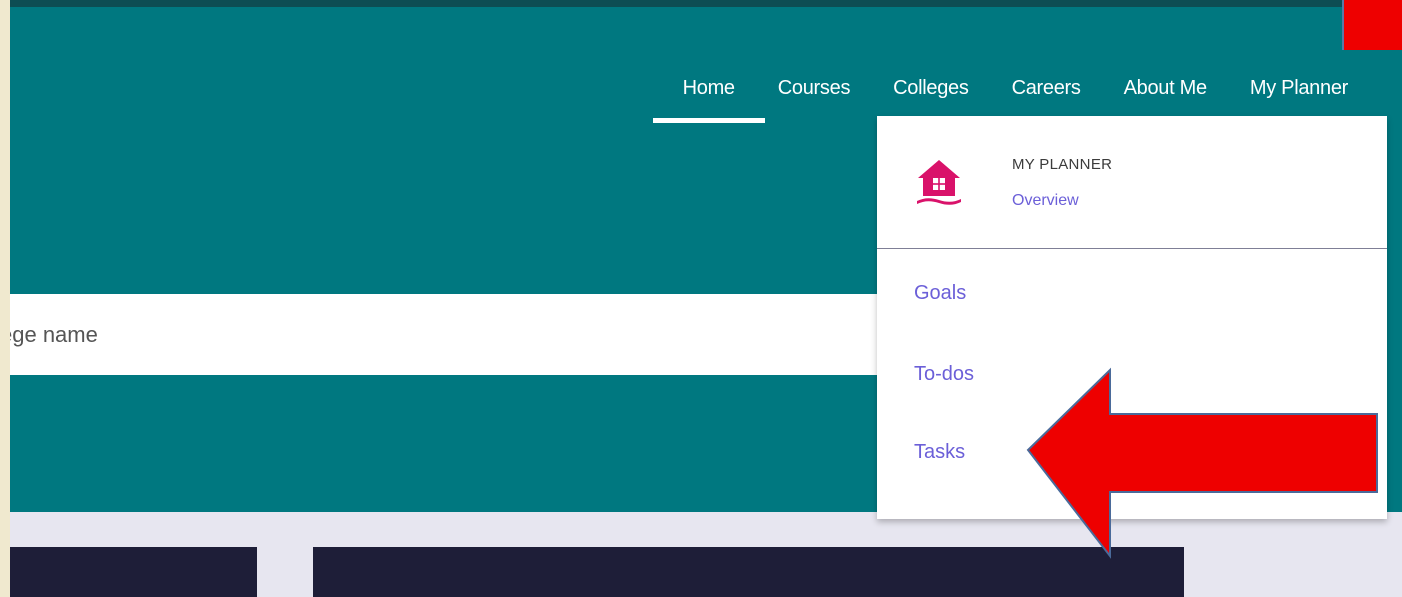 The height and width of the screenshot is (597, 1402). I want to click on annotation-arrow-icon, so click(1202, 463).